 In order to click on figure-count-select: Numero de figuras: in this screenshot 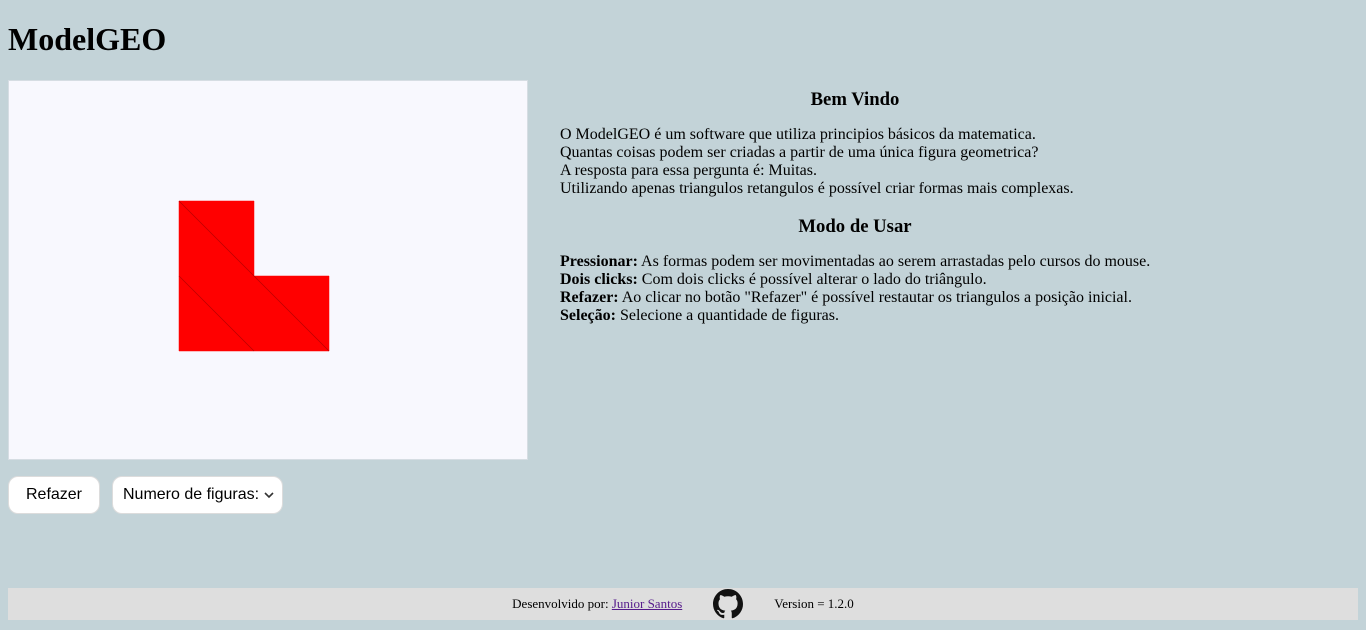, I will do `click(197, 495)`.